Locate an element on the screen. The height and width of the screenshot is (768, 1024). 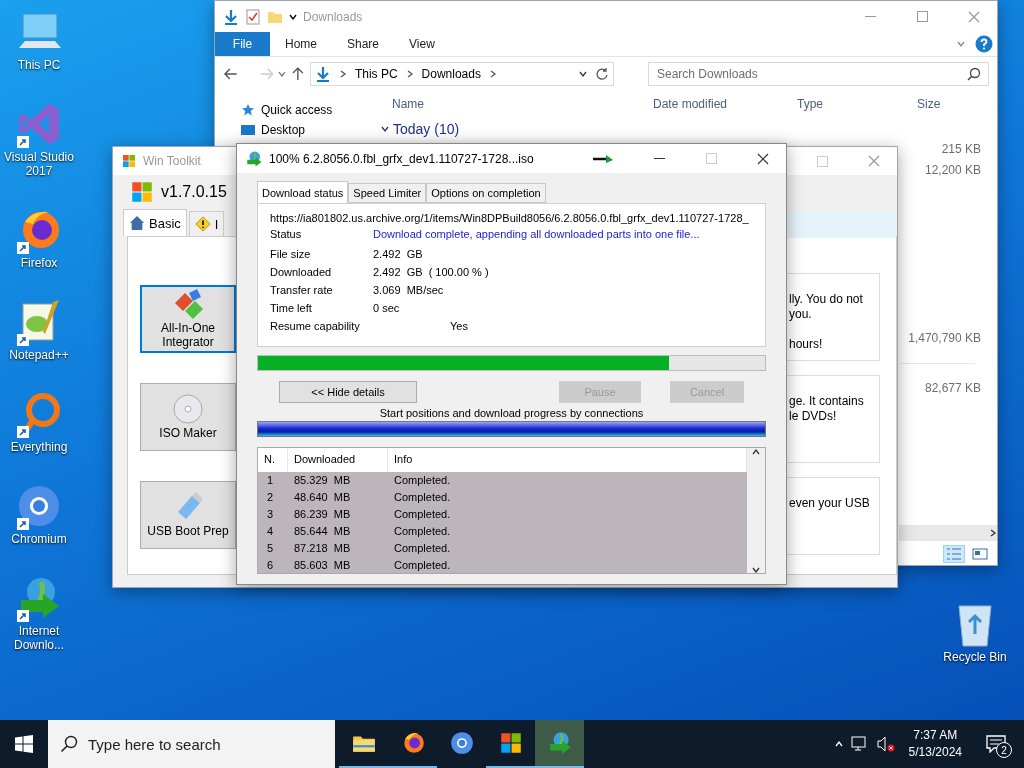
expand-ribbon-icon is located at coordinates (961, 44).